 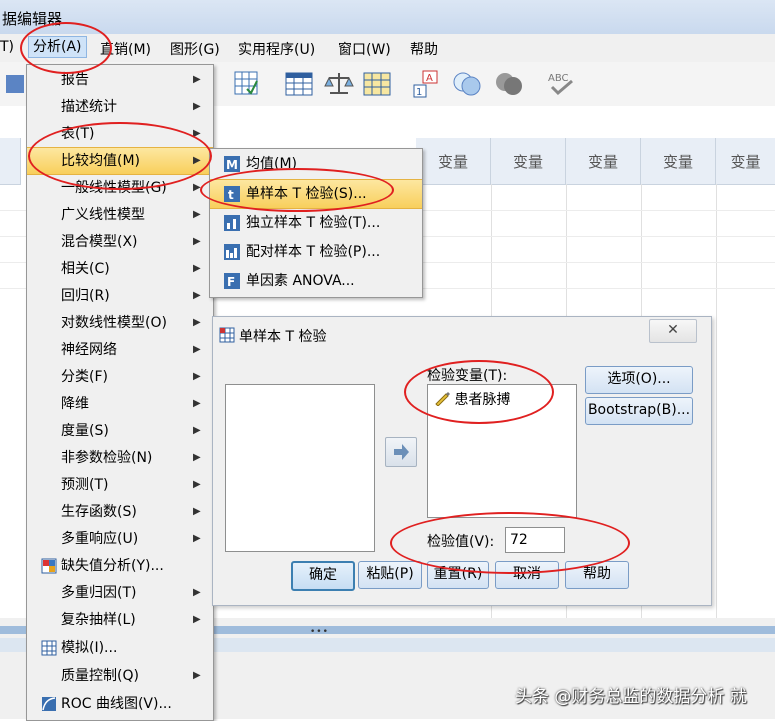 What do you see at coordinates (597, 575) in the screenshot?
I see `help-button: 帮助` at bounding box center [597, 575].